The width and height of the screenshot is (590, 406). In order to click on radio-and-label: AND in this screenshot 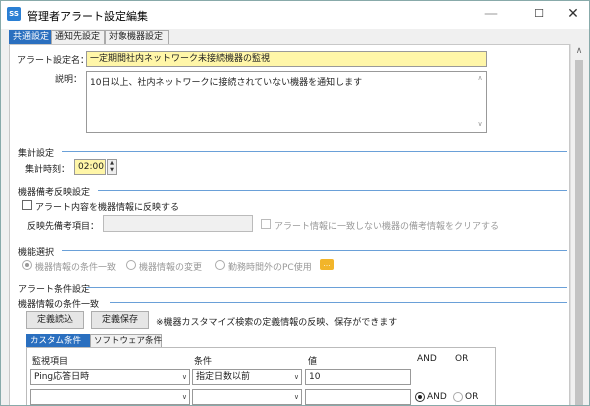, I will do `click(437, 397)`.